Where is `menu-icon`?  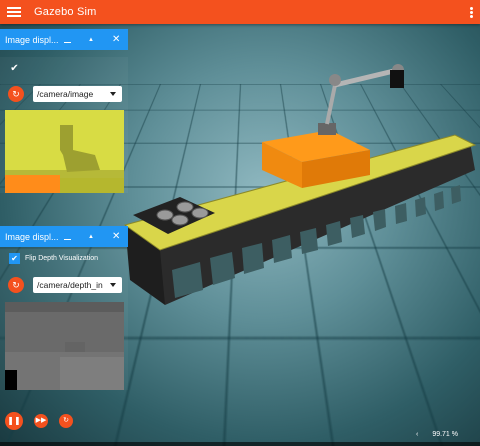 menu-icon is located at coordinates (14, 12).